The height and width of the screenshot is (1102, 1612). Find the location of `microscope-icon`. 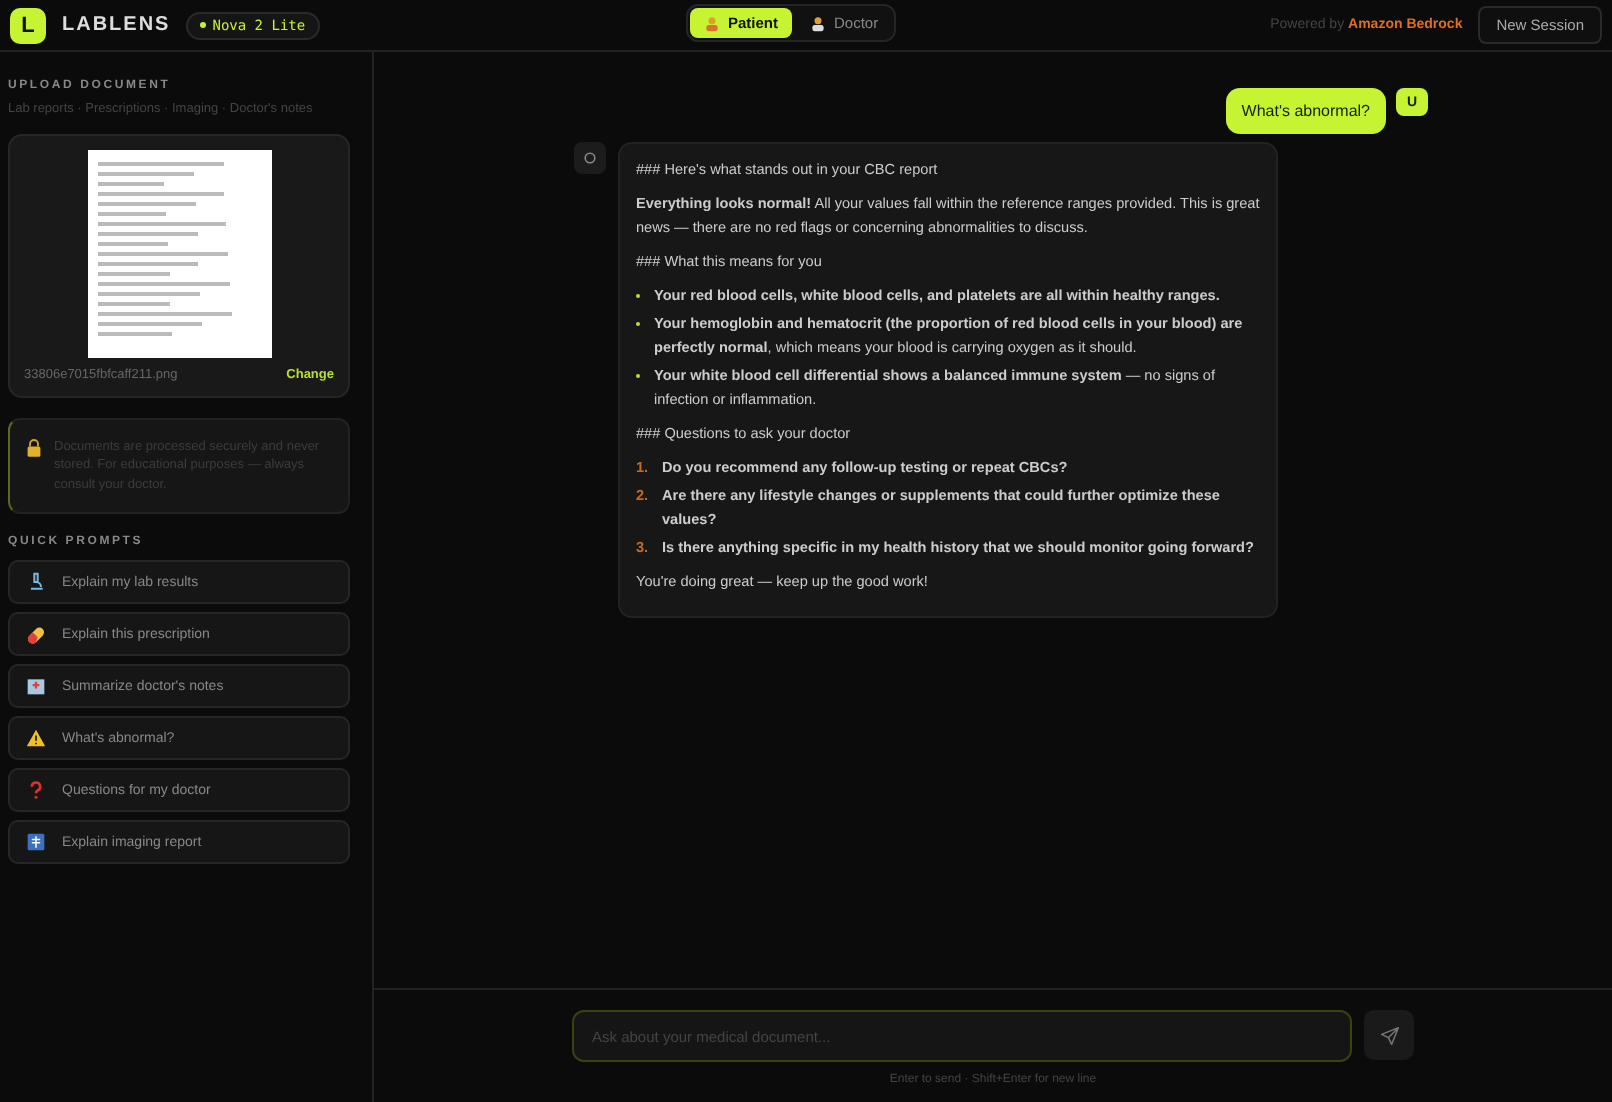

microscope-icon is located at coordinates (36, 582).